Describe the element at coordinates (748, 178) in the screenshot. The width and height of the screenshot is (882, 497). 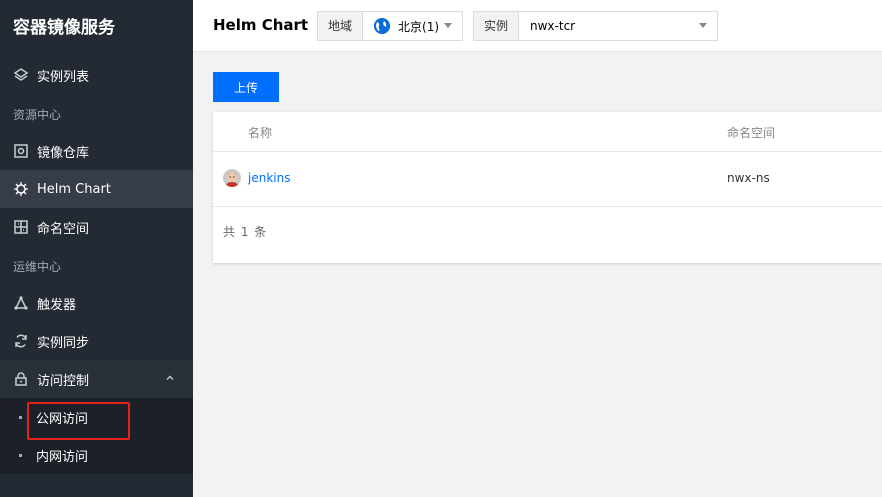
I see `namespace-cell: nwx-ns` at that location.